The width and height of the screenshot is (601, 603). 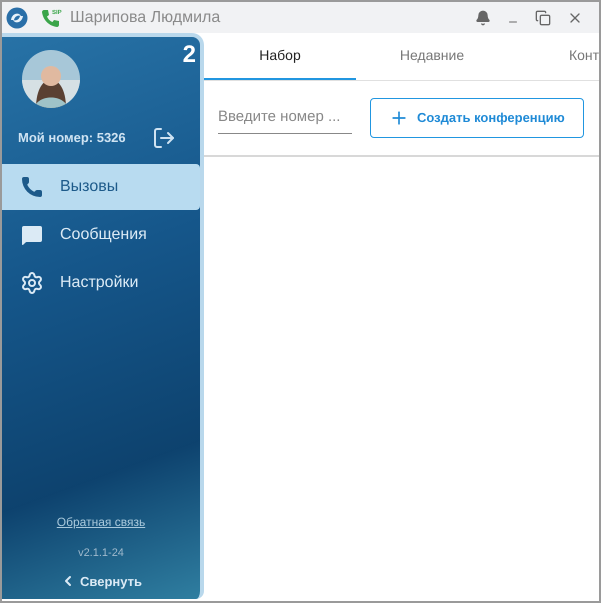 What do you see at coordinates (101, 187) in the screenshot?
I see `nav-item: Вызовы` at bounding box center [101, 187].